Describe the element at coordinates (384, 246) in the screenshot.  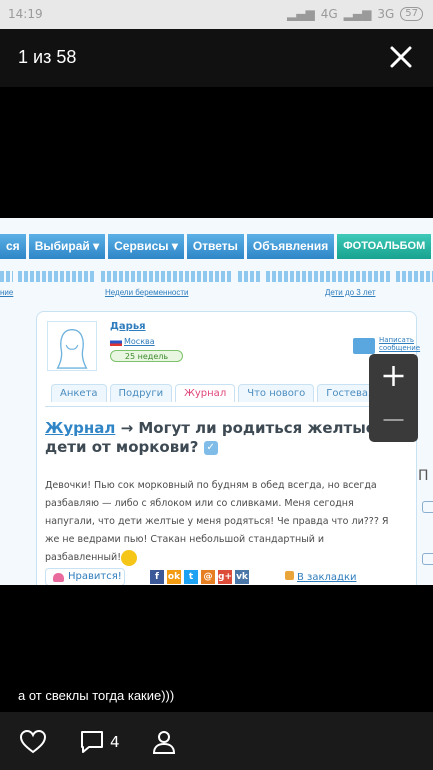
I see `nav-item-photoalbum: ФОТОАЛЬБОМ` at that location.